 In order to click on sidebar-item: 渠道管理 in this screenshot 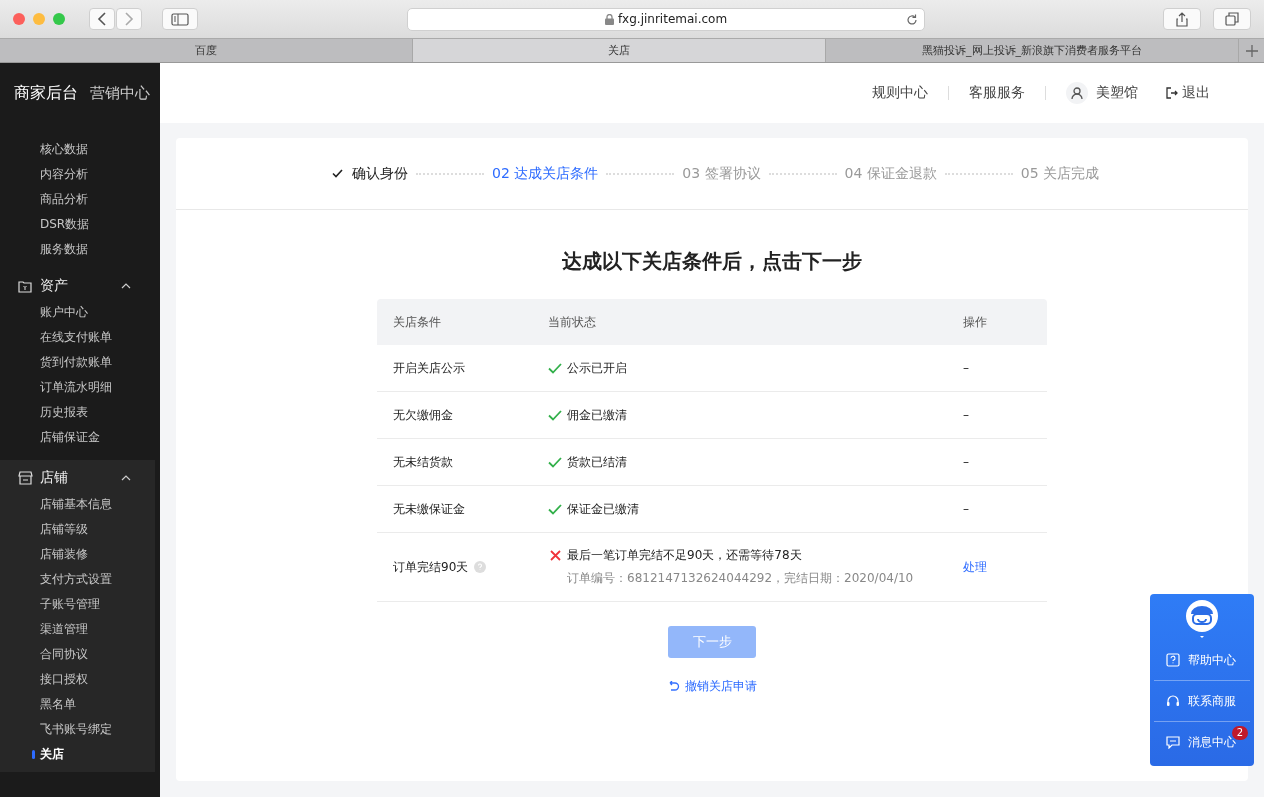, I will do `click(77, 629)`.